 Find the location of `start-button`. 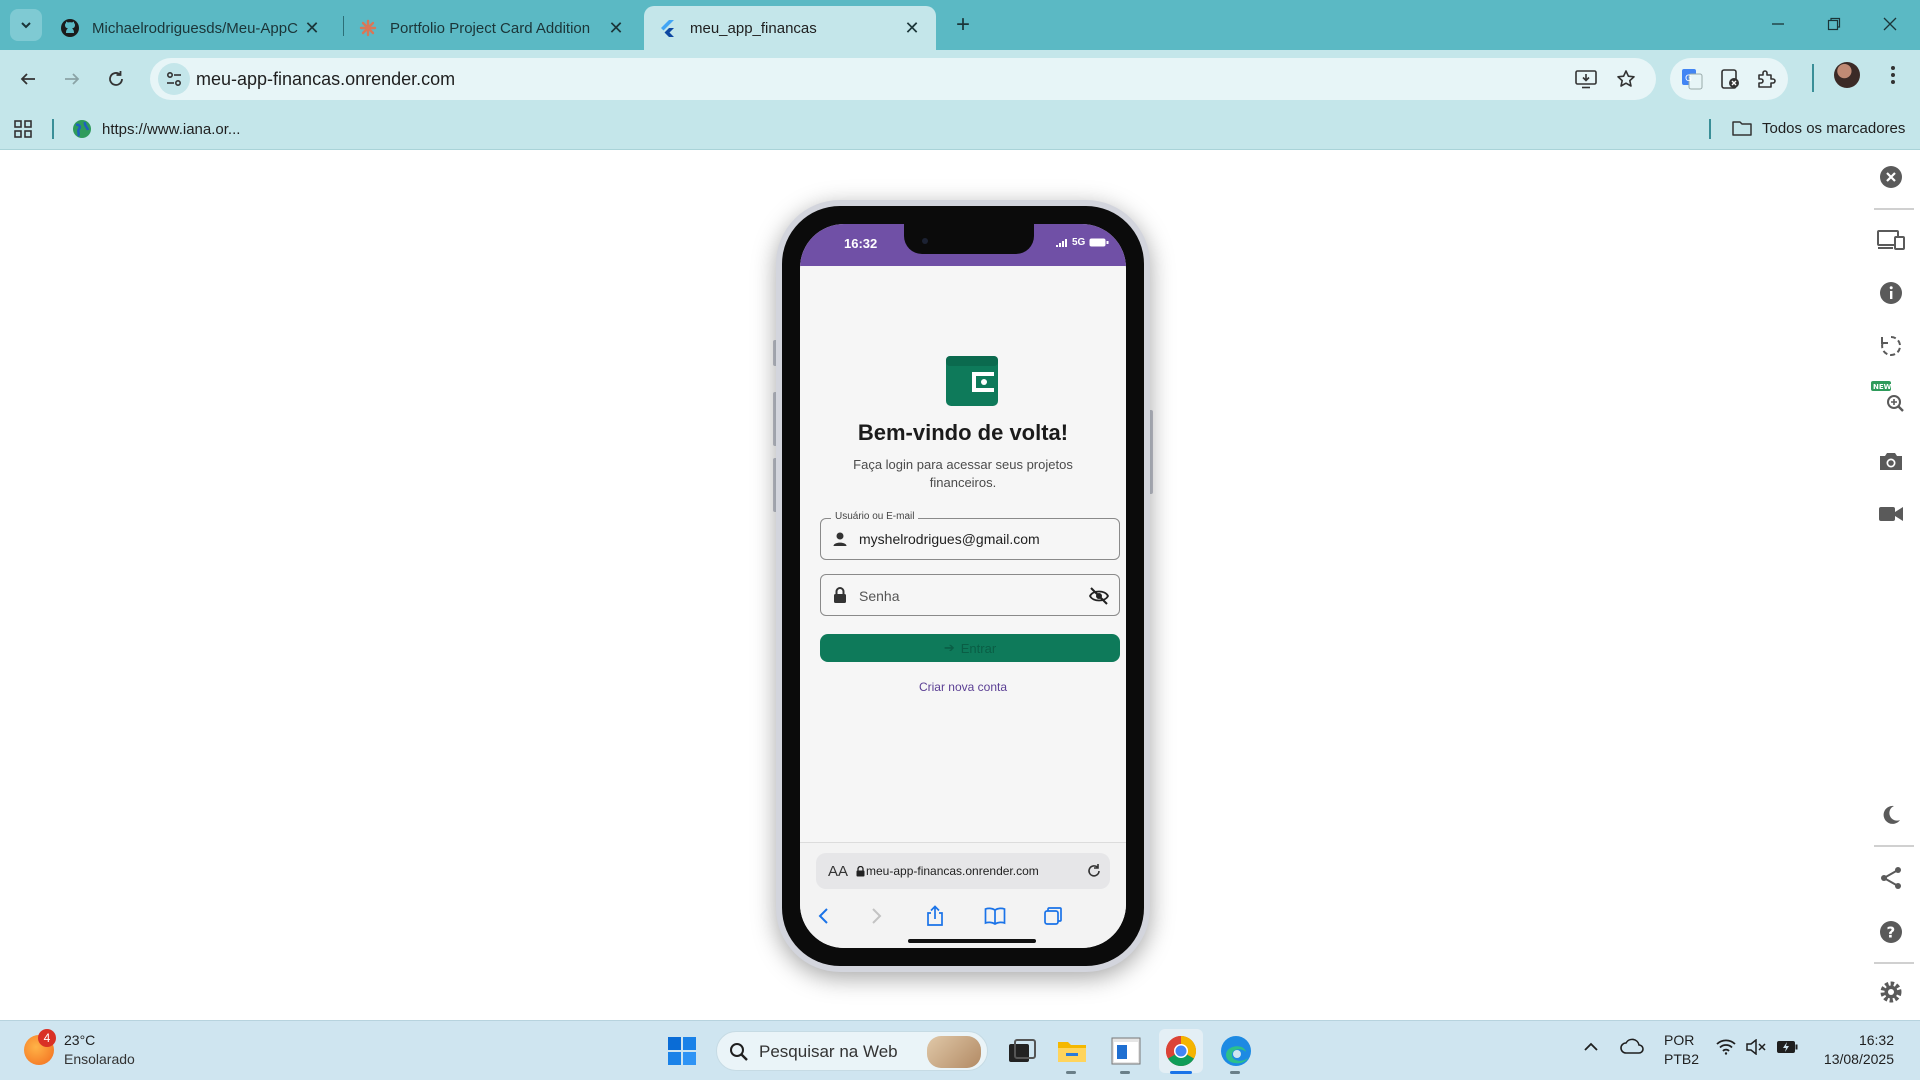

start-button is located at coordinates (682, 1051).